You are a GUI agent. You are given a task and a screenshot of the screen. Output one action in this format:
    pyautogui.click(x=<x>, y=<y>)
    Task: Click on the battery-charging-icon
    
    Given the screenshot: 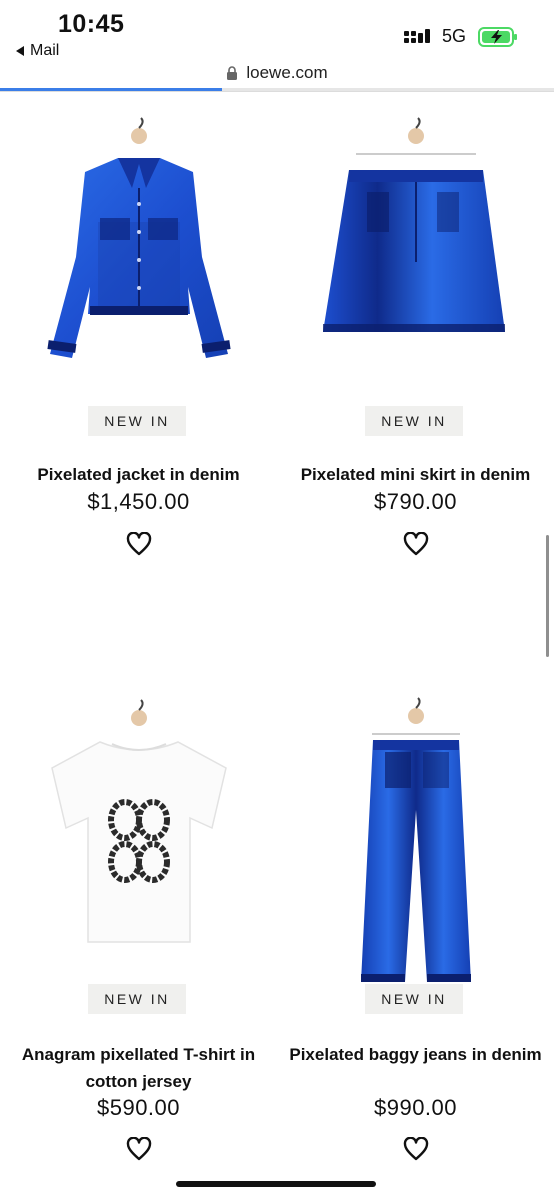 What is the action you would take?
    pyautogui.click(x=497, y=37)
    